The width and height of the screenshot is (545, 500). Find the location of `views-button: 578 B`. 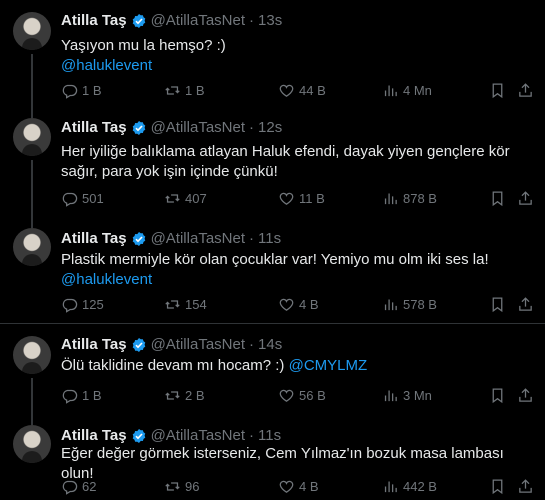

views-button: 578 B is located at coordinates (409, 304).